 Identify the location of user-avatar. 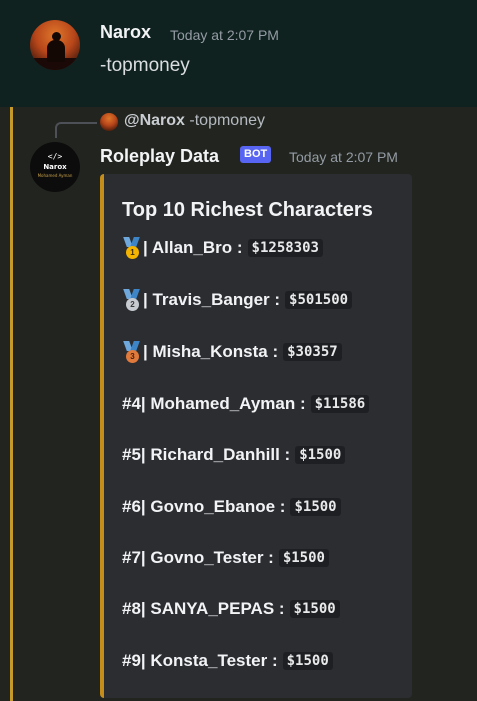
(55, 45).